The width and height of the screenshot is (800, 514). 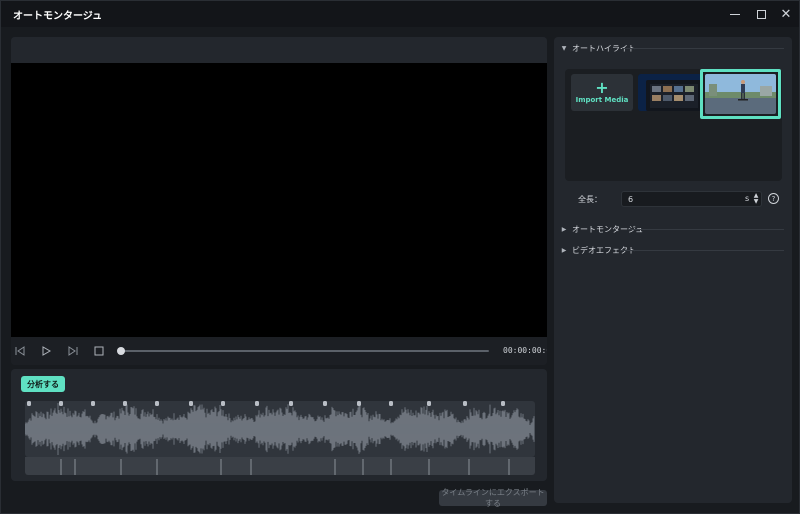 I want to click on stop-button, so click(x=99, y=351).